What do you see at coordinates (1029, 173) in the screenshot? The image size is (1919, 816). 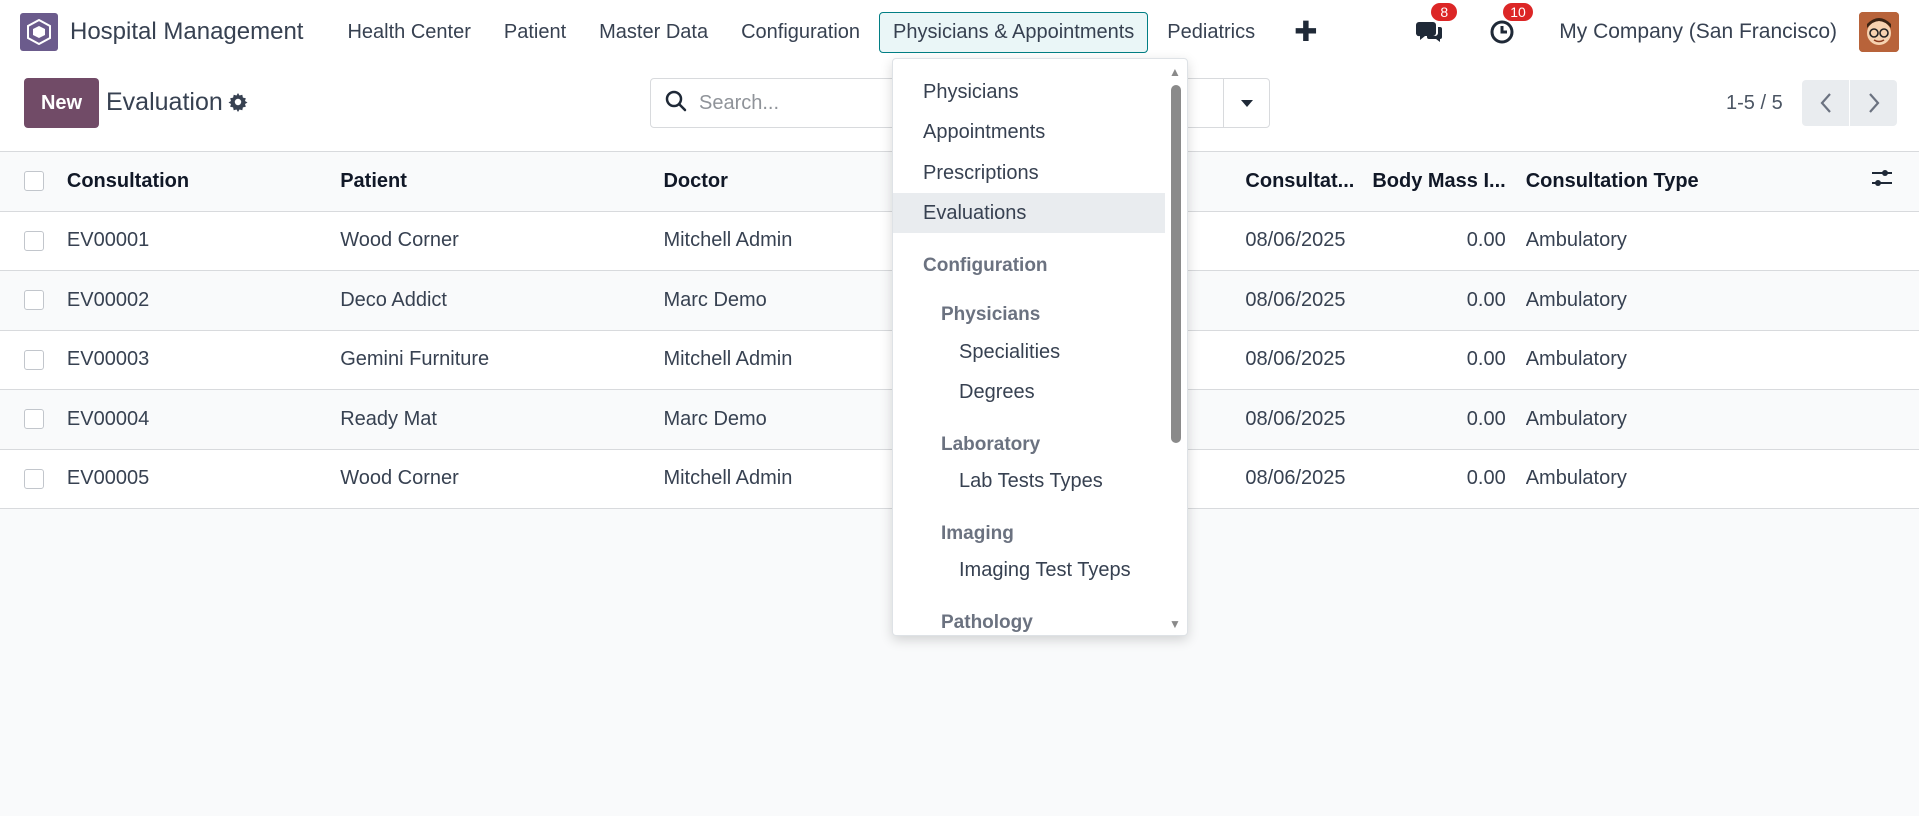 I see `dropdown-item-prescriptions: Prescriptions` at bounding box center [1029, 173].